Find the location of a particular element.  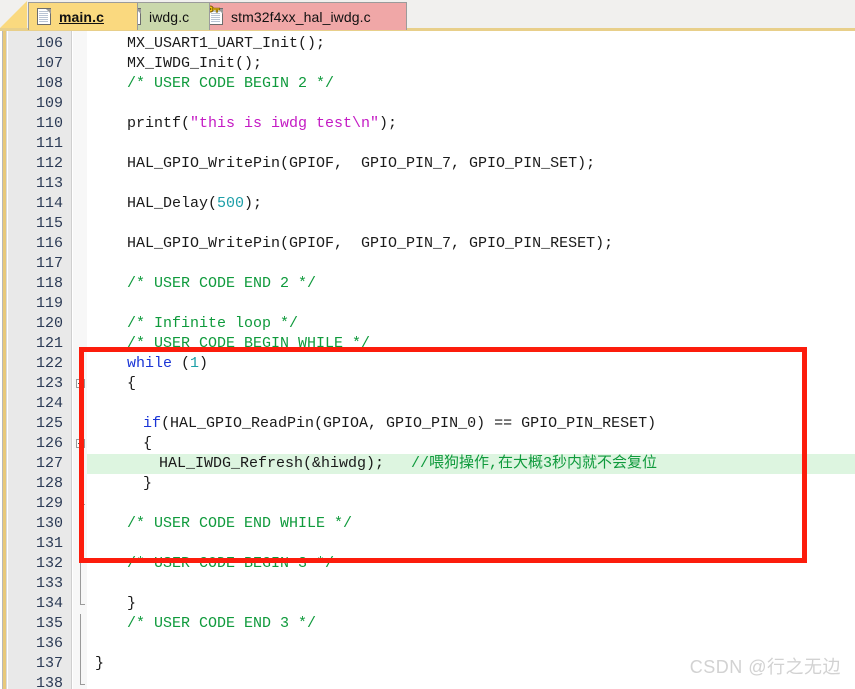

code-line: MX_USART1_UART_Init(); is located at coordinates (226, 44).